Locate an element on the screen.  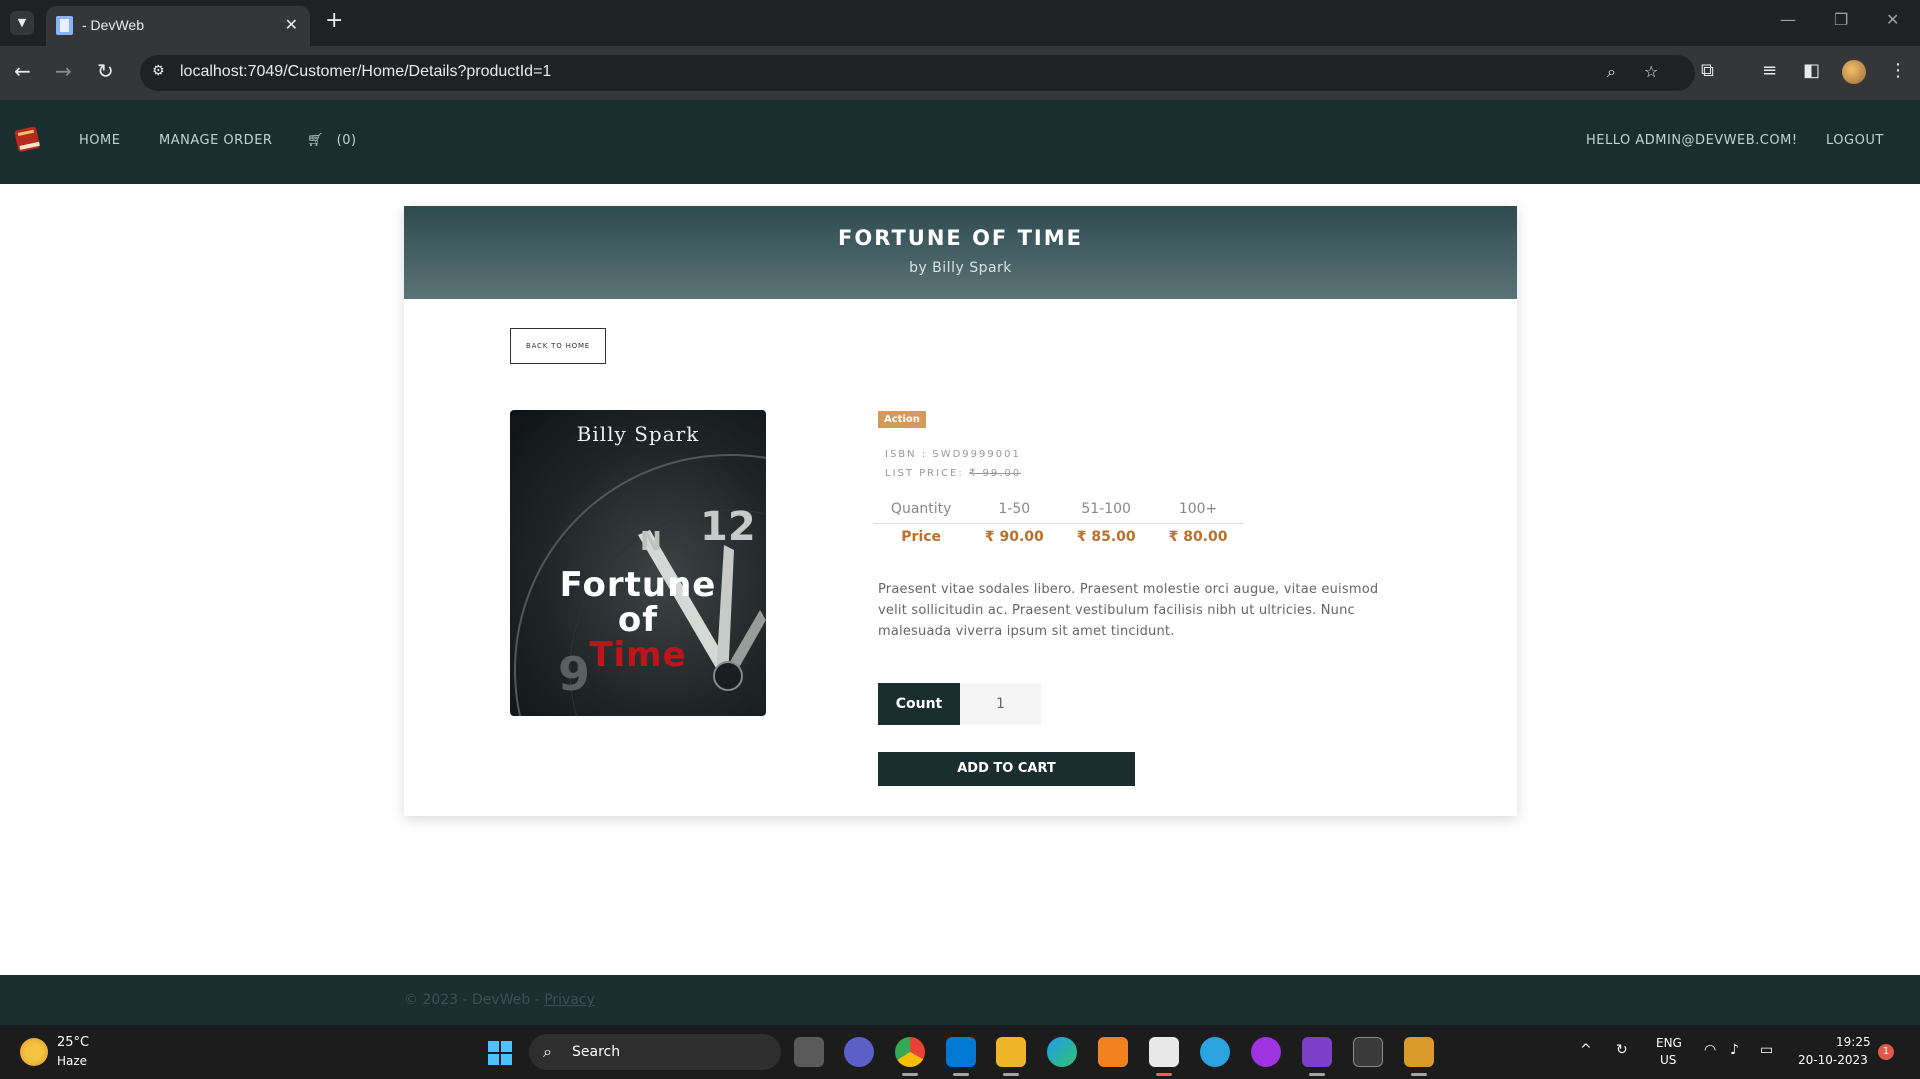
side-panel-icon: ◧ is located at coordinates (1811, 70).